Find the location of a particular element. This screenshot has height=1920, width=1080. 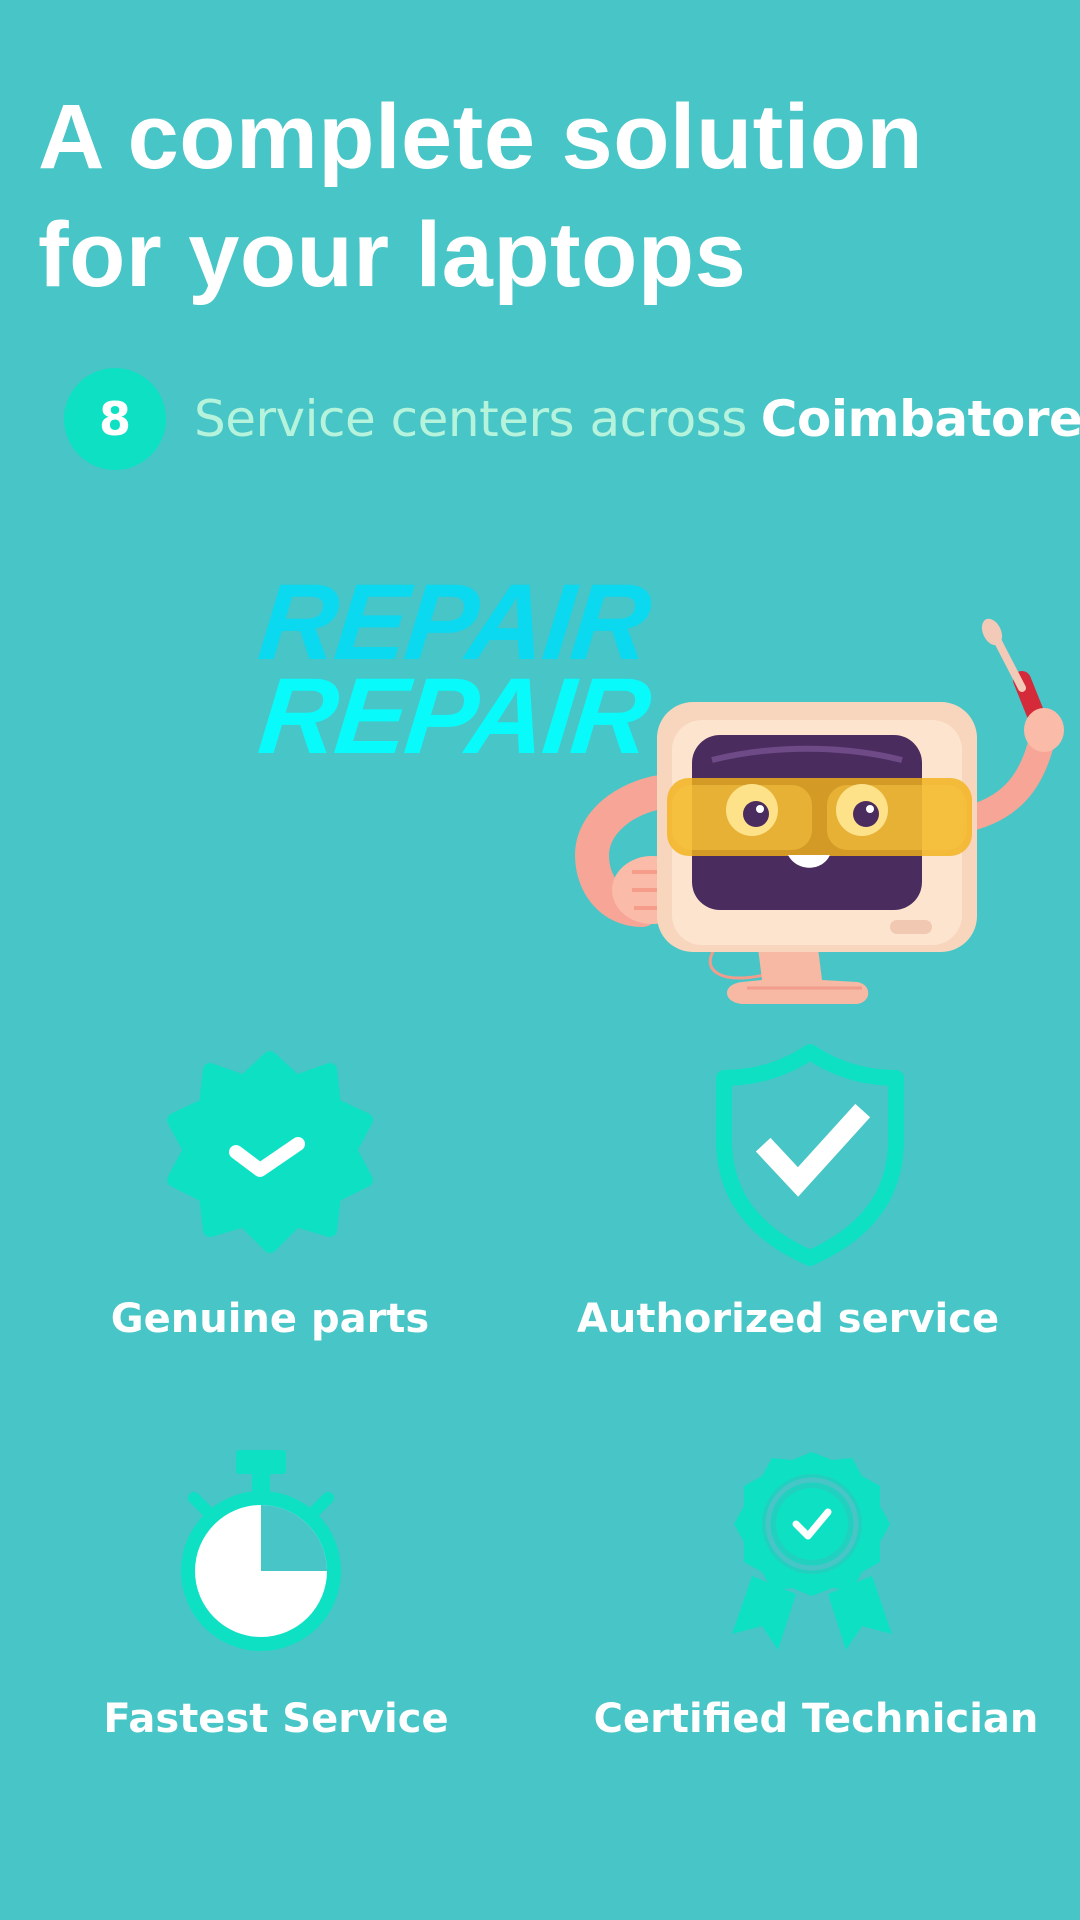

stopwatch-icon is located at coordinates (261, 1550).